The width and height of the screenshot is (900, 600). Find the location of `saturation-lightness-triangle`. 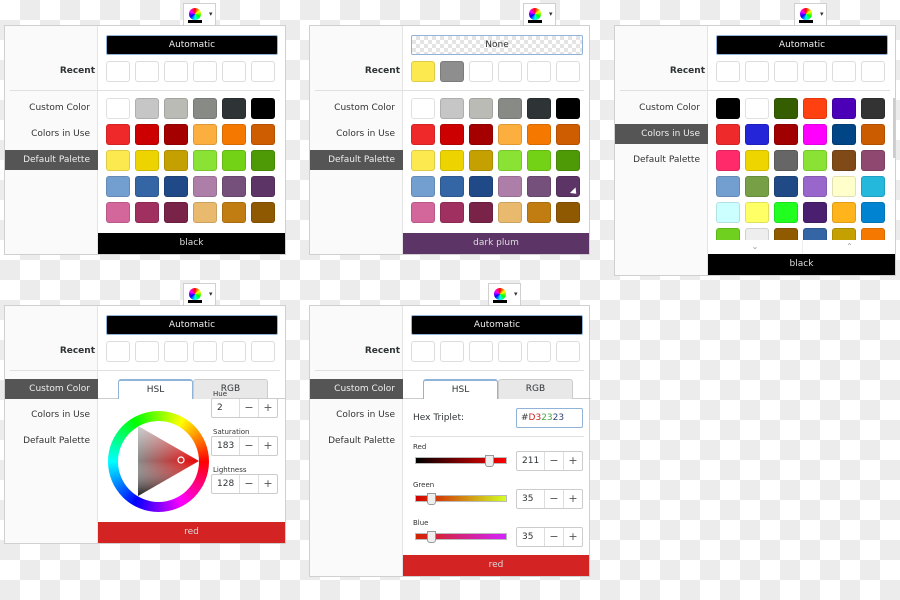

saturation-lightness-triangle is located at coordinates (158, 461).